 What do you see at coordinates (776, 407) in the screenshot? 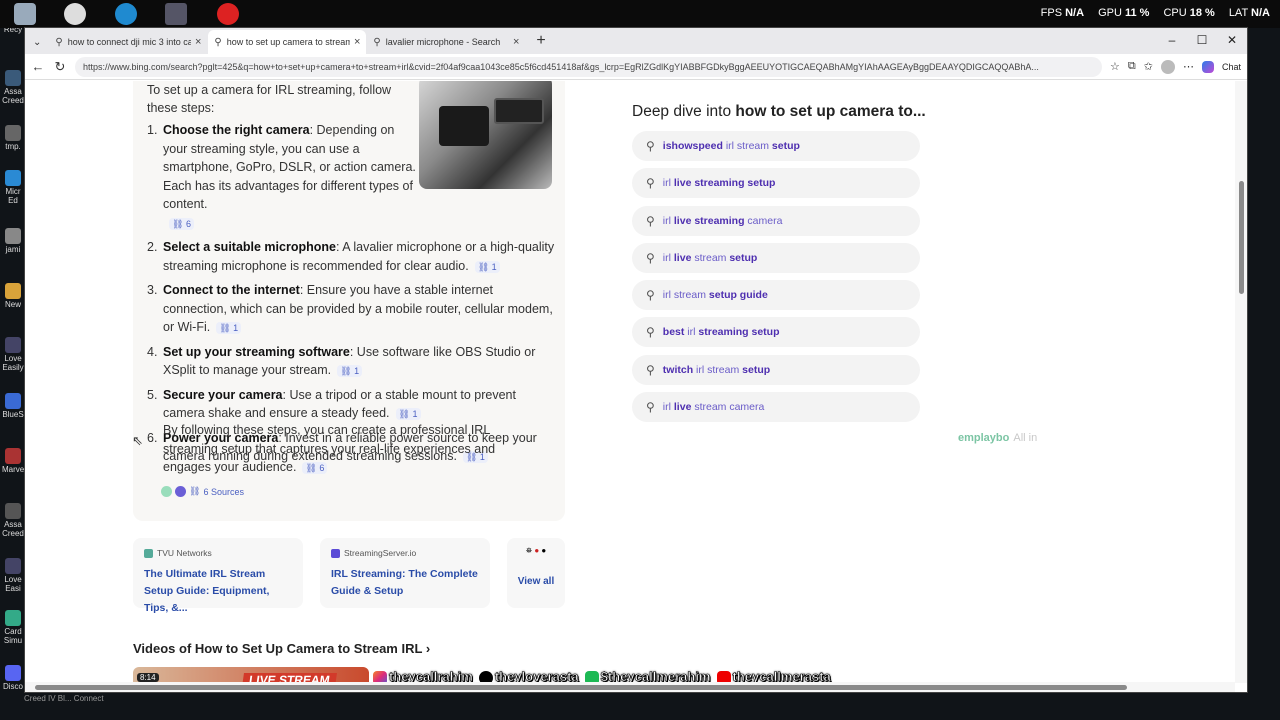
I see `related-search-item: ⚲ irl live stream camera` at bounding box center [776, 407].